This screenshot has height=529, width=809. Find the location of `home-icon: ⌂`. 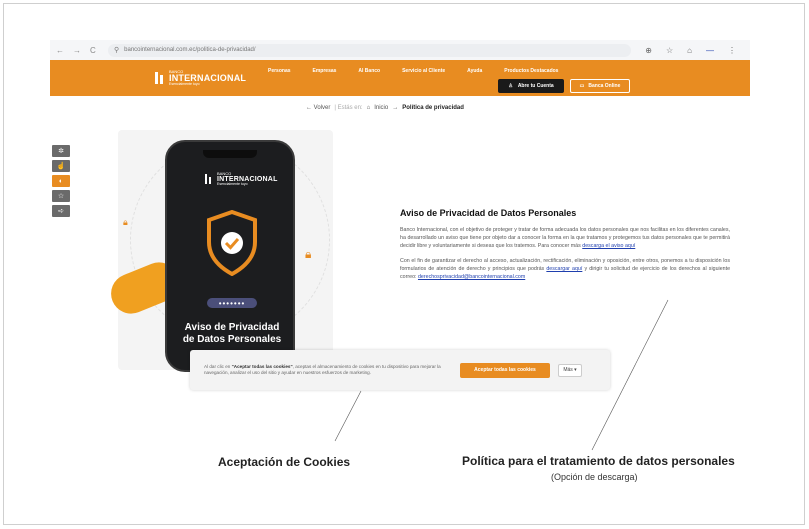

home-icon: ⌂ is located at coordinates (369, 108).